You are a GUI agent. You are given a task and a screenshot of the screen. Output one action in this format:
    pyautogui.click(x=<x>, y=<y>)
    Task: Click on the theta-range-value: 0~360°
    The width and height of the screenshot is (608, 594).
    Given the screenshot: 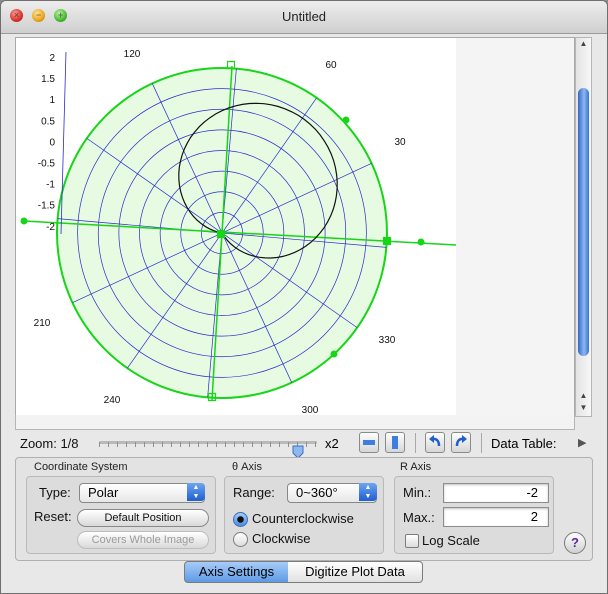 What is the action you would take?
    pyautogui.click(x=317, y=492)
    